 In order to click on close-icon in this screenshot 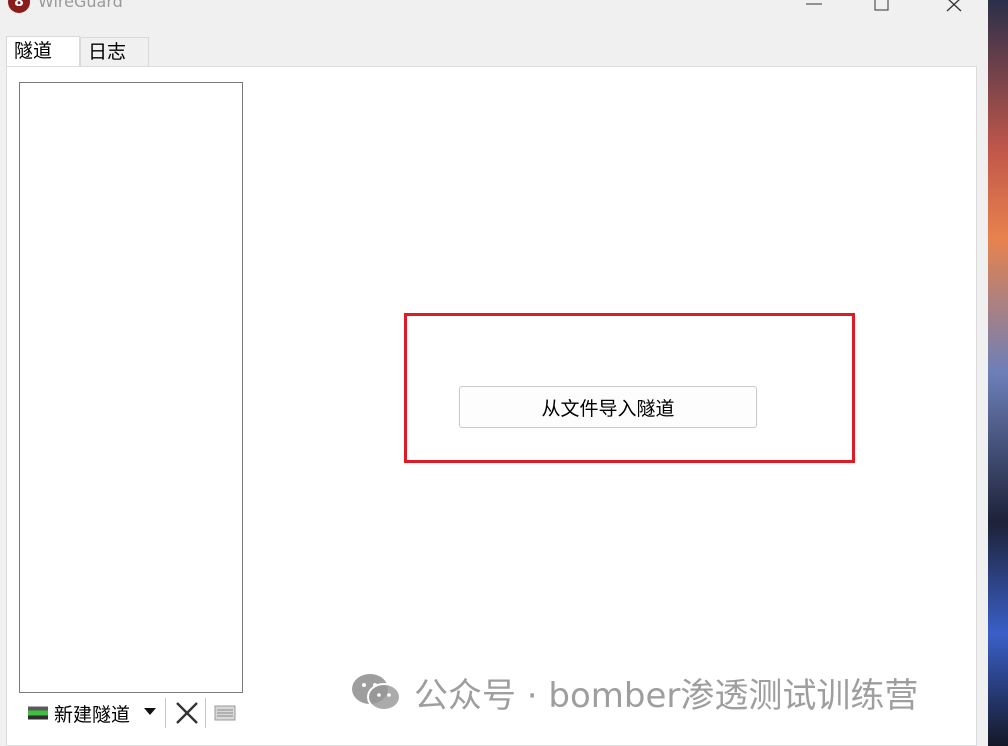, I will do `click(954, 6)`.